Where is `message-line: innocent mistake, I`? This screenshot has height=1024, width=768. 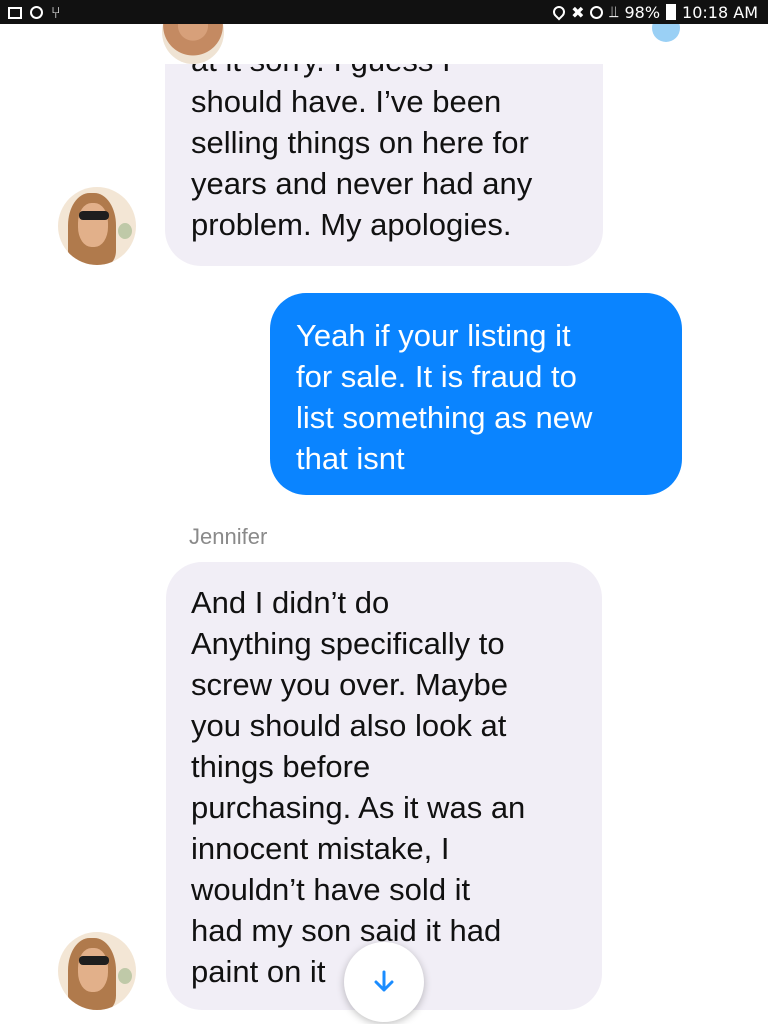
message-line: innocent mistake, I is located at coordinates (320, 848).